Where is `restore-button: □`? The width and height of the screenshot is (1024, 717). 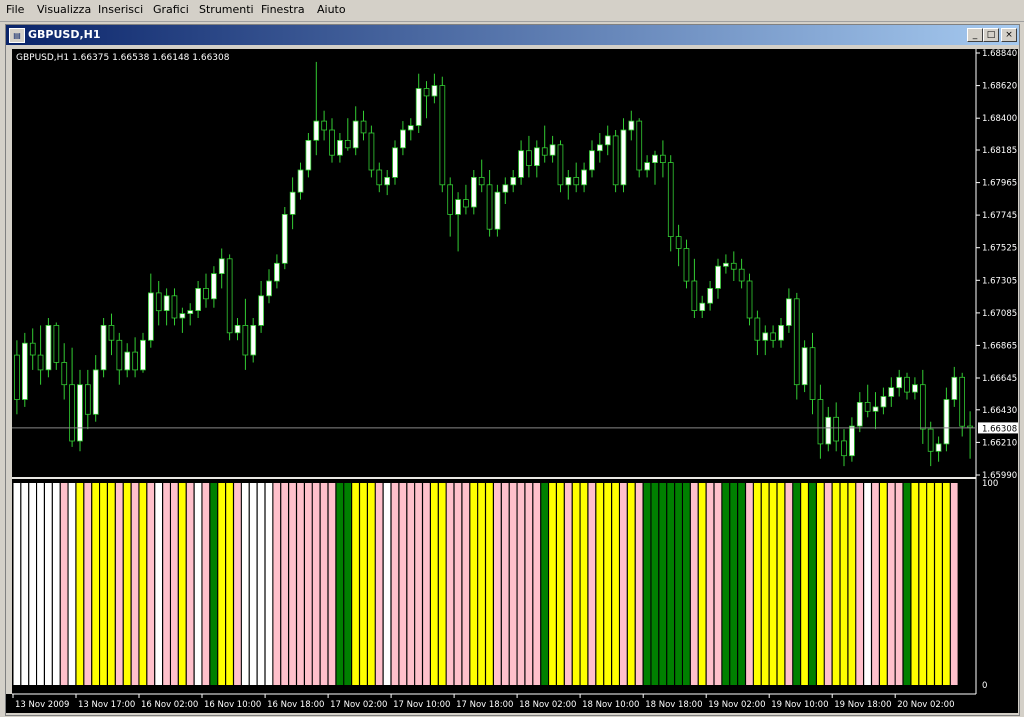 restore-button: □ is located at coordinates (991, 35).